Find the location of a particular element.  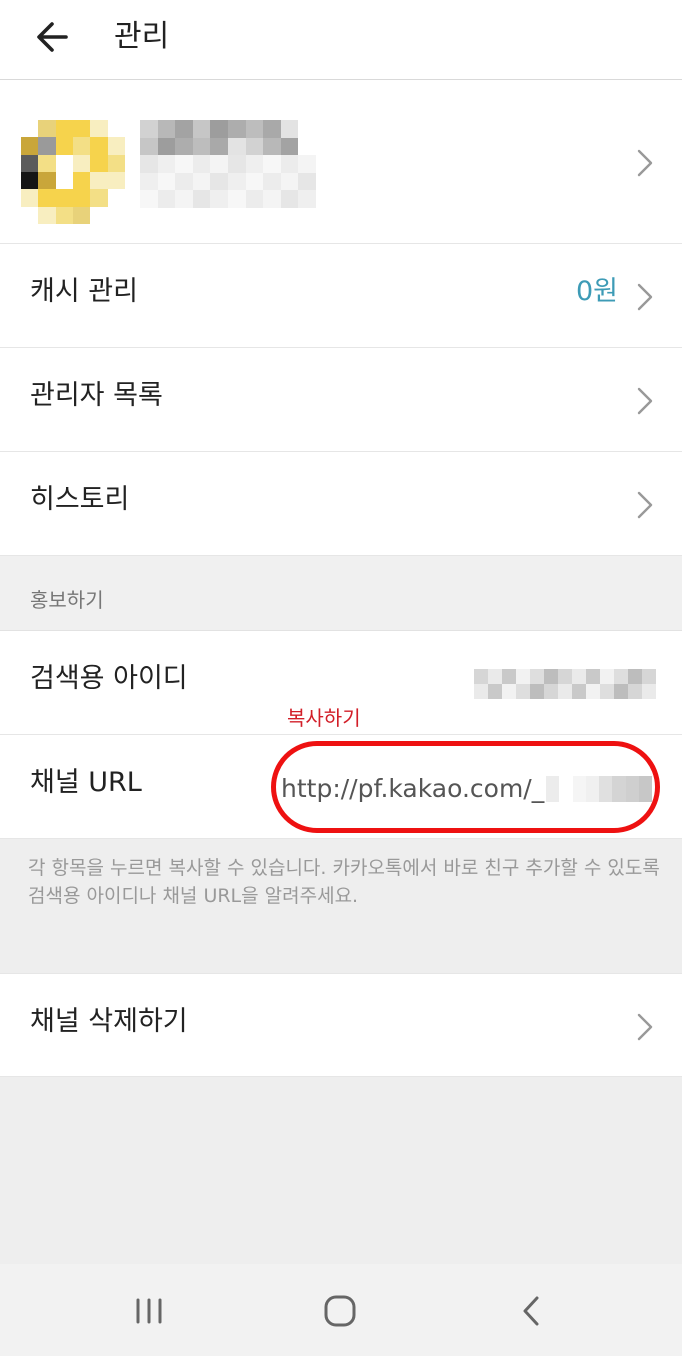

promo-section-header: 홍보하기 is located at coordinates (341, 593).